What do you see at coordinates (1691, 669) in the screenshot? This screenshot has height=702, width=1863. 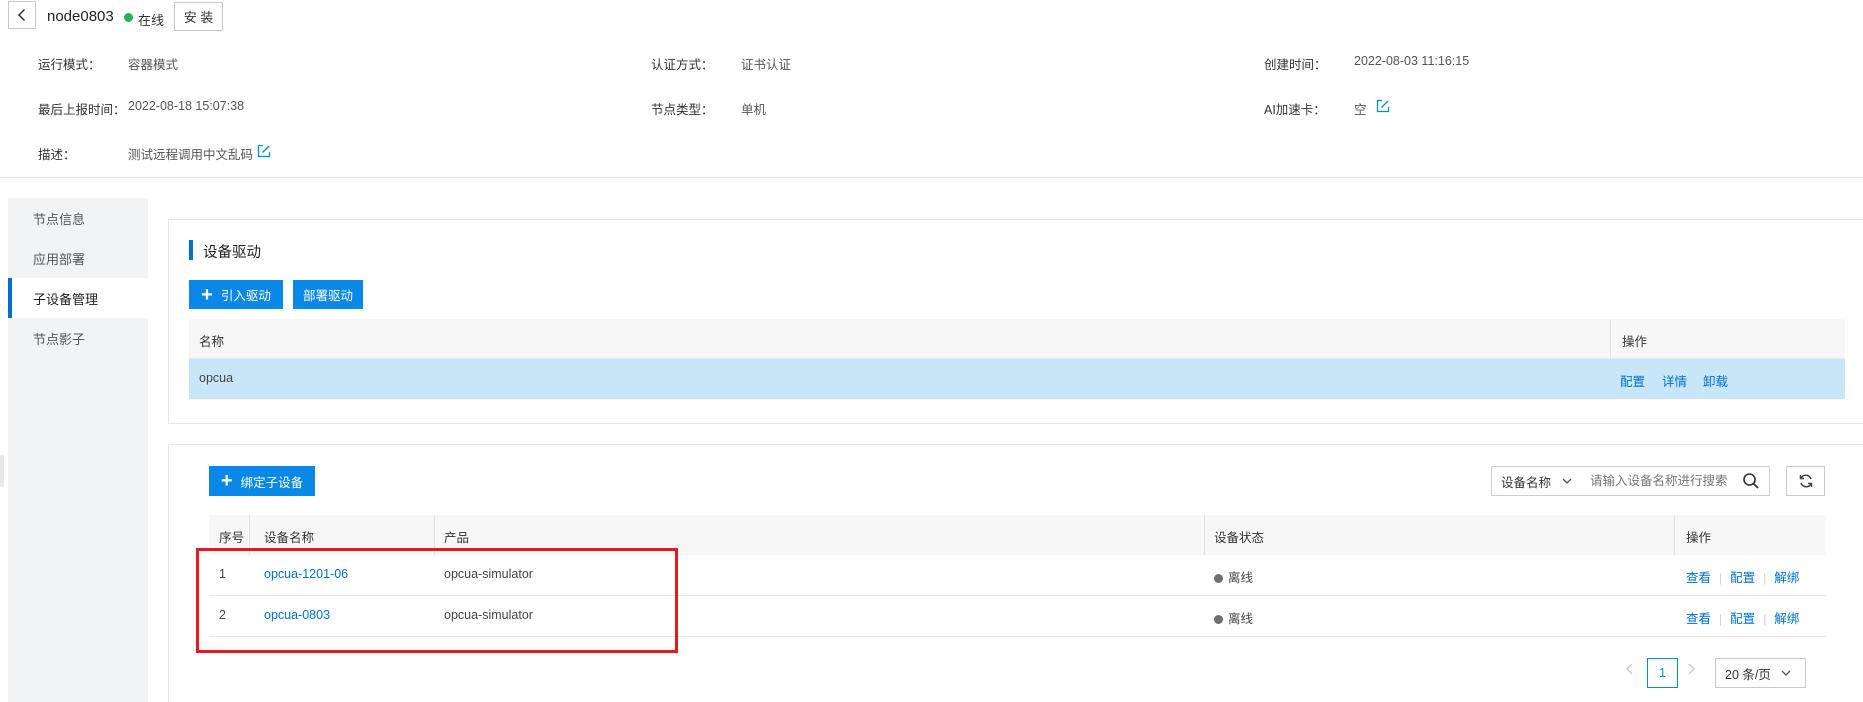 I see `next-page-icon` at bounding box center [1691, 669].